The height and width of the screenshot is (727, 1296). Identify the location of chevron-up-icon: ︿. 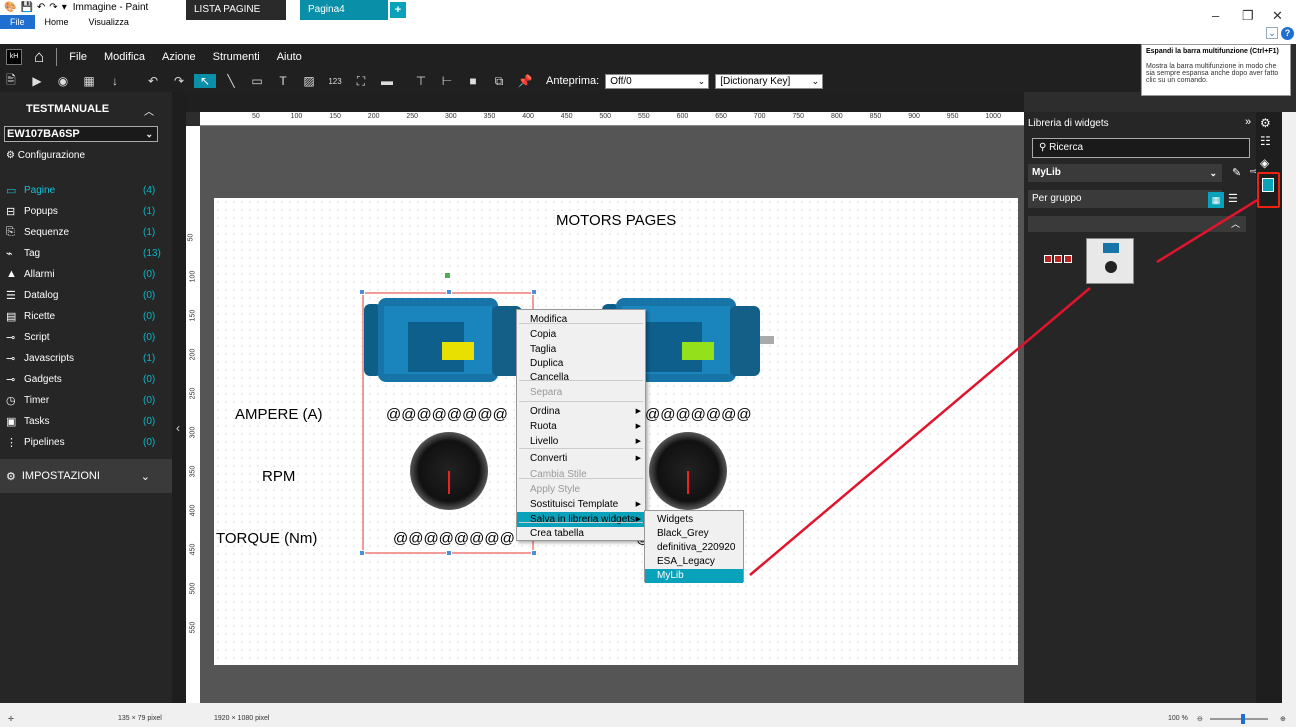
(149, 110).